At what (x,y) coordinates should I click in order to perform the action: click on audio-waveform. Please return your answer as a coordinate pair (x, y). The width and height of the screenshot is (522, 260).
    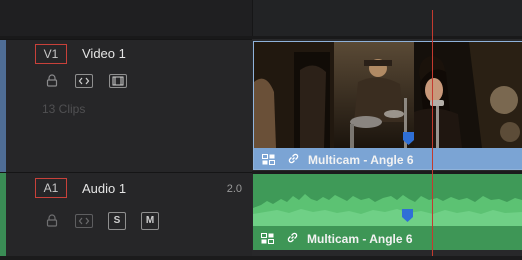
    Looking at the image, I should click on (387, 200).